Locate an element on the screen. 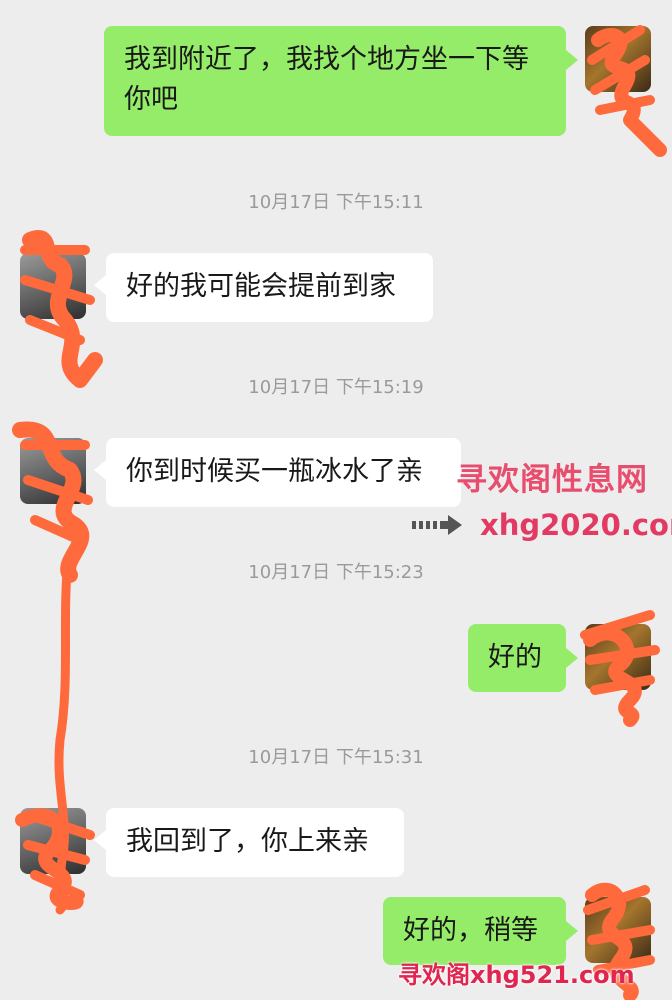  message-text: 我到附近了，我找个地方坐一下等你吧 is located at coordinates (326, 79).